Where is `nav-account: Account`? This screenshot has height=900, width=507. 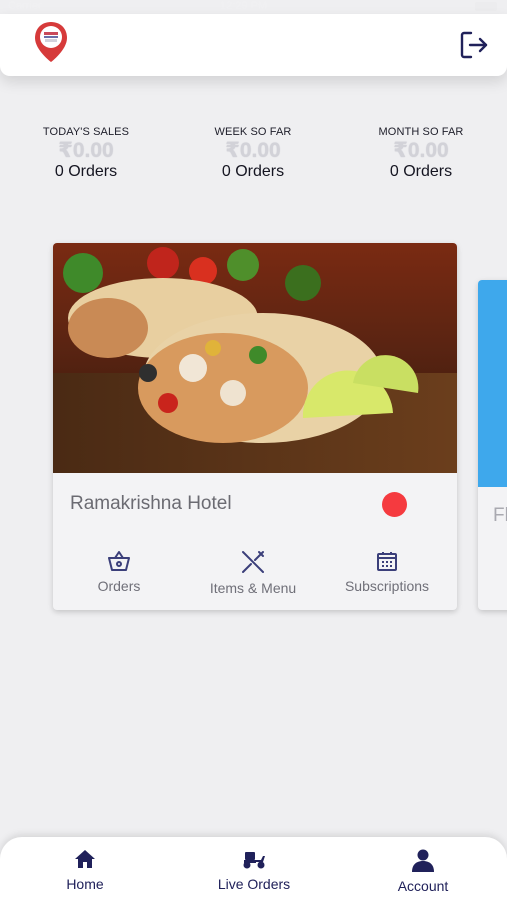
nav-account: Account is located at coordinates (423, 871).